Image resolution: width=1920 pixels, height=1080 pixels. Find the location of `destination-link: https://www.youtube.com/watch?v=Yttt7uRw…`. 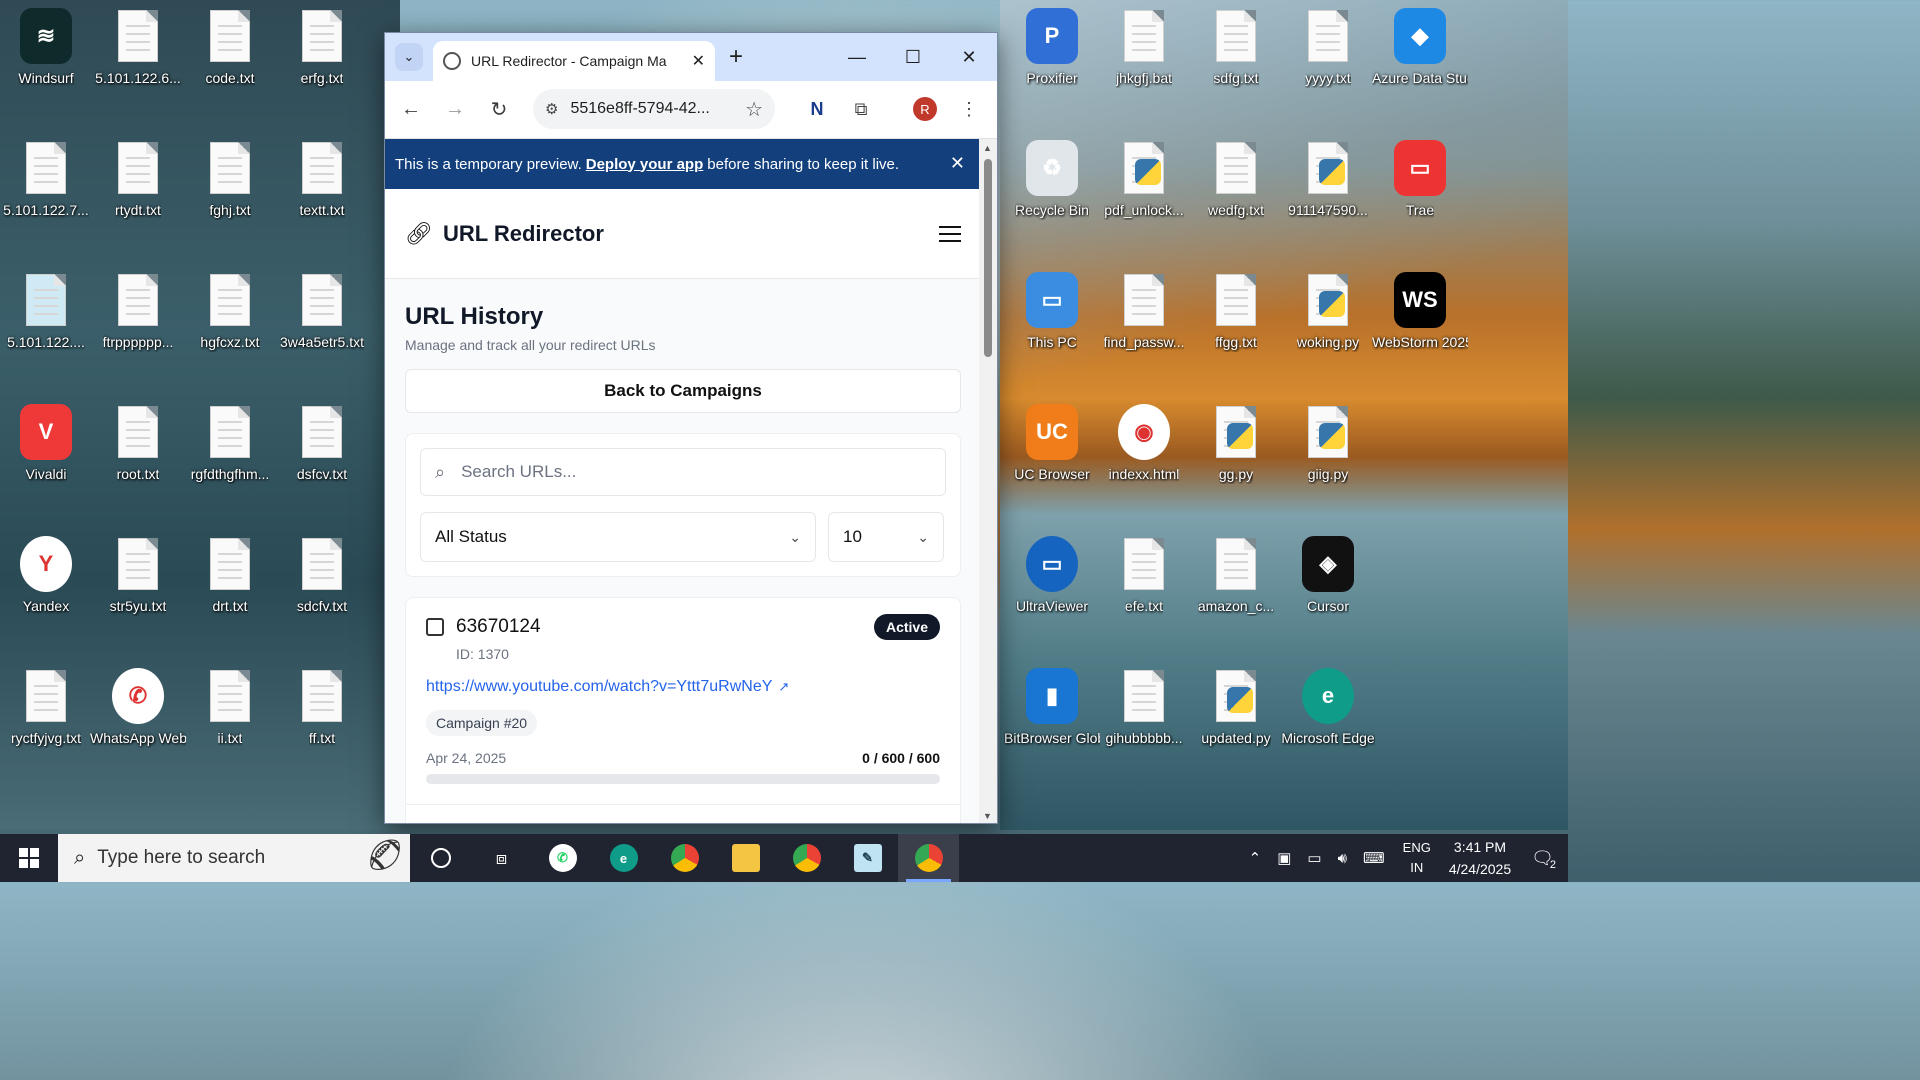

destination-link: https://www.youtube.com/watch?v=Yttt7uRw… is located at coordinates (683, 687).